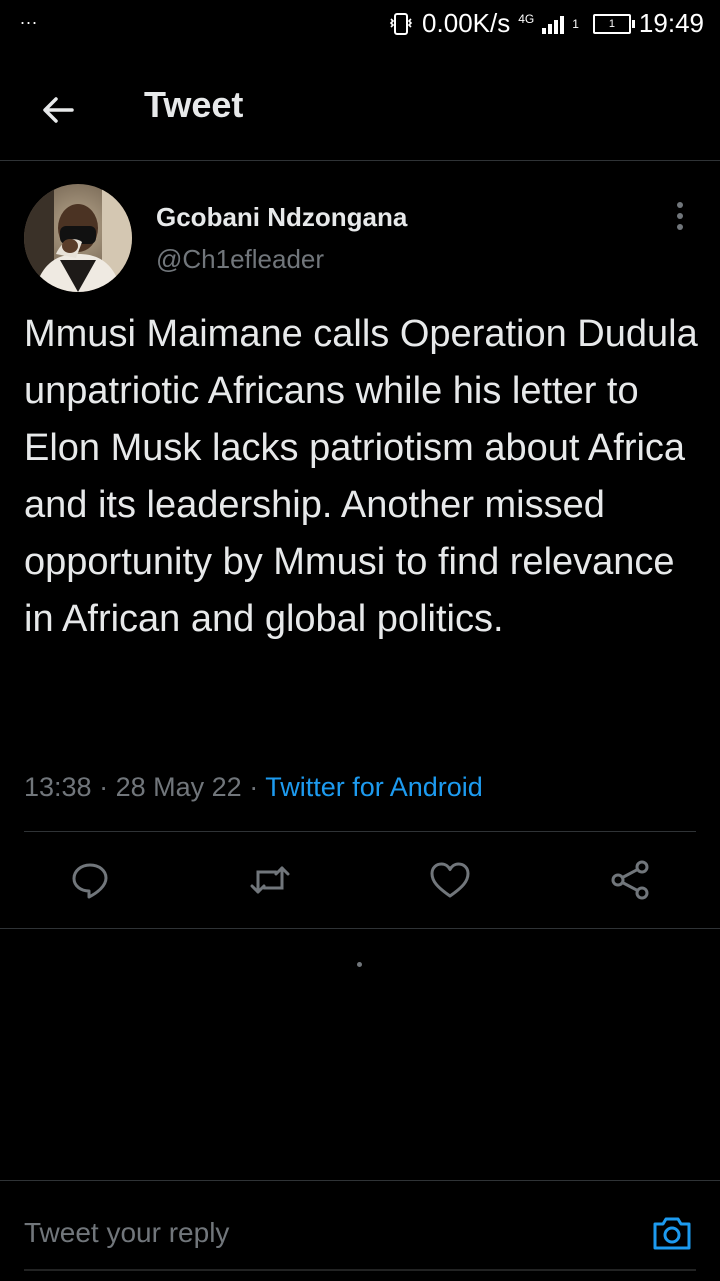 The width and height of the screenshot is (720, 1281). Describe the element at coordinates (360, 25) in the screenshot. I see `status-bar: ... 0.00K/s 4G 1 1 19:49` at that location.